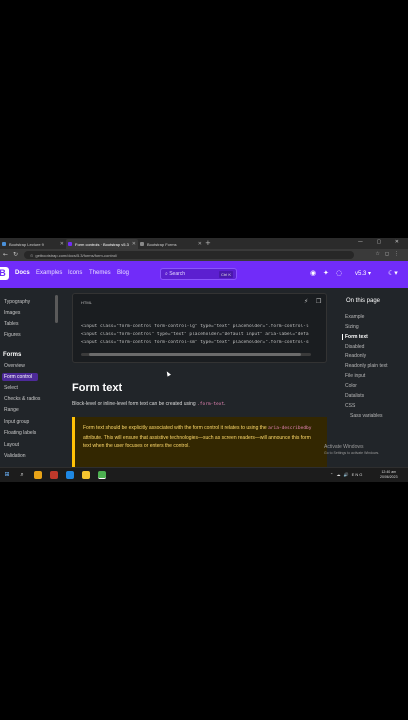  I want to click on extension-icons: ☆◻⋮, so click(389, 254).